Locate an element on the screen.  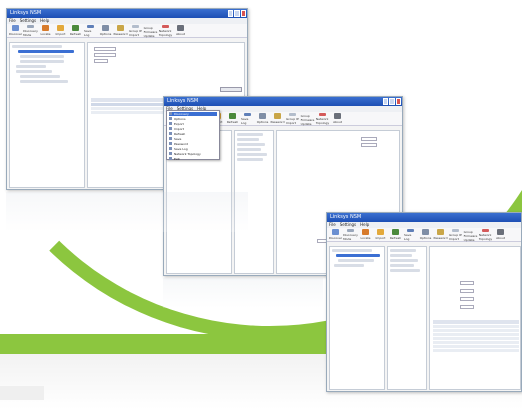
window-reflection is located at coordinates (243, 293).